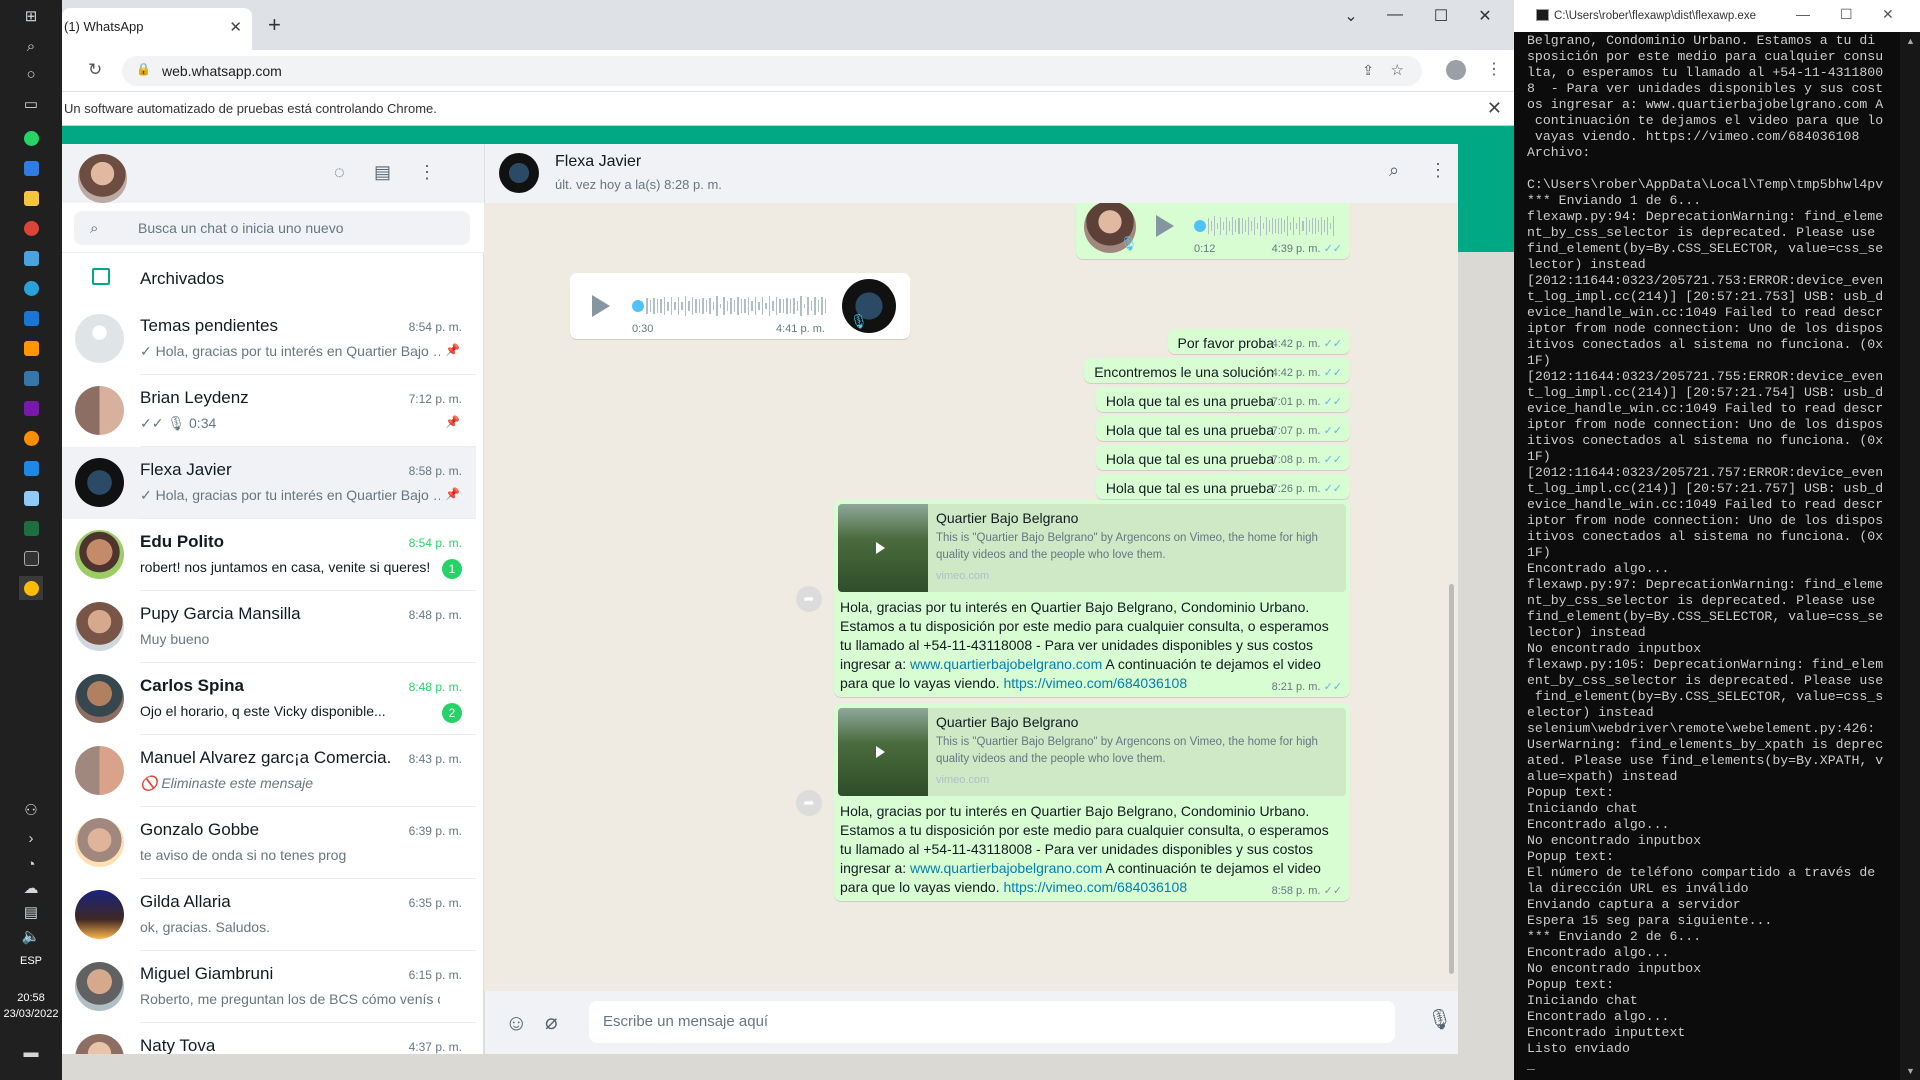 This screenshot has height=1080, width=1920. Describe the element at coordinates (1456, 70) in the screenshot. I see `profile-avatar` at that location.